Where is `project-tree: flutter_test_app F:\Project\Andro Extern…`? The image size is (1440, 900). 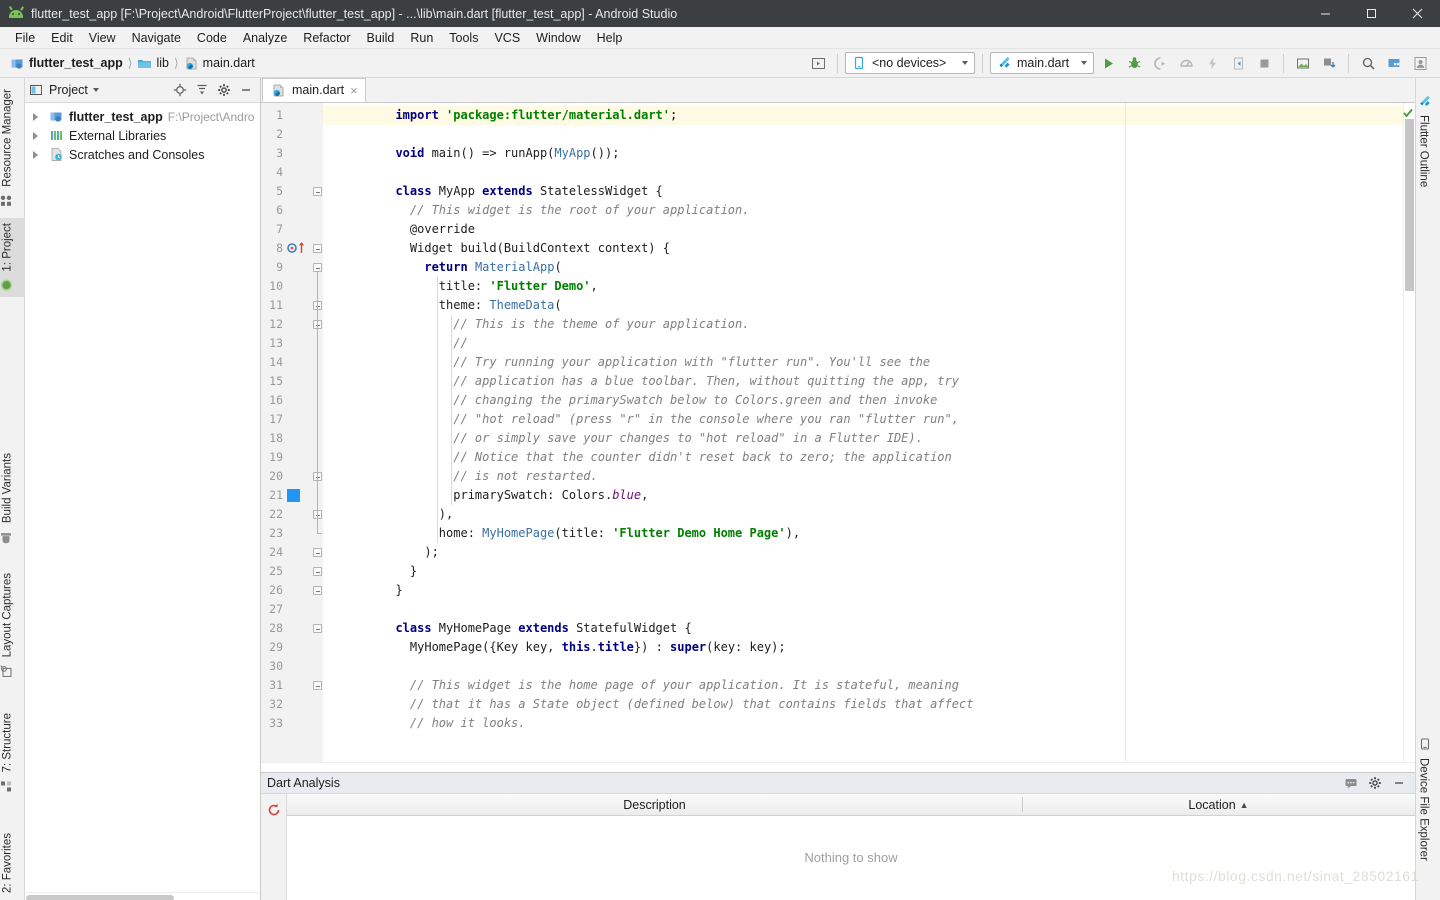 project-tree: flutter_test_app F:\Project\Andro Extern… is located at coordinates (142, 497).